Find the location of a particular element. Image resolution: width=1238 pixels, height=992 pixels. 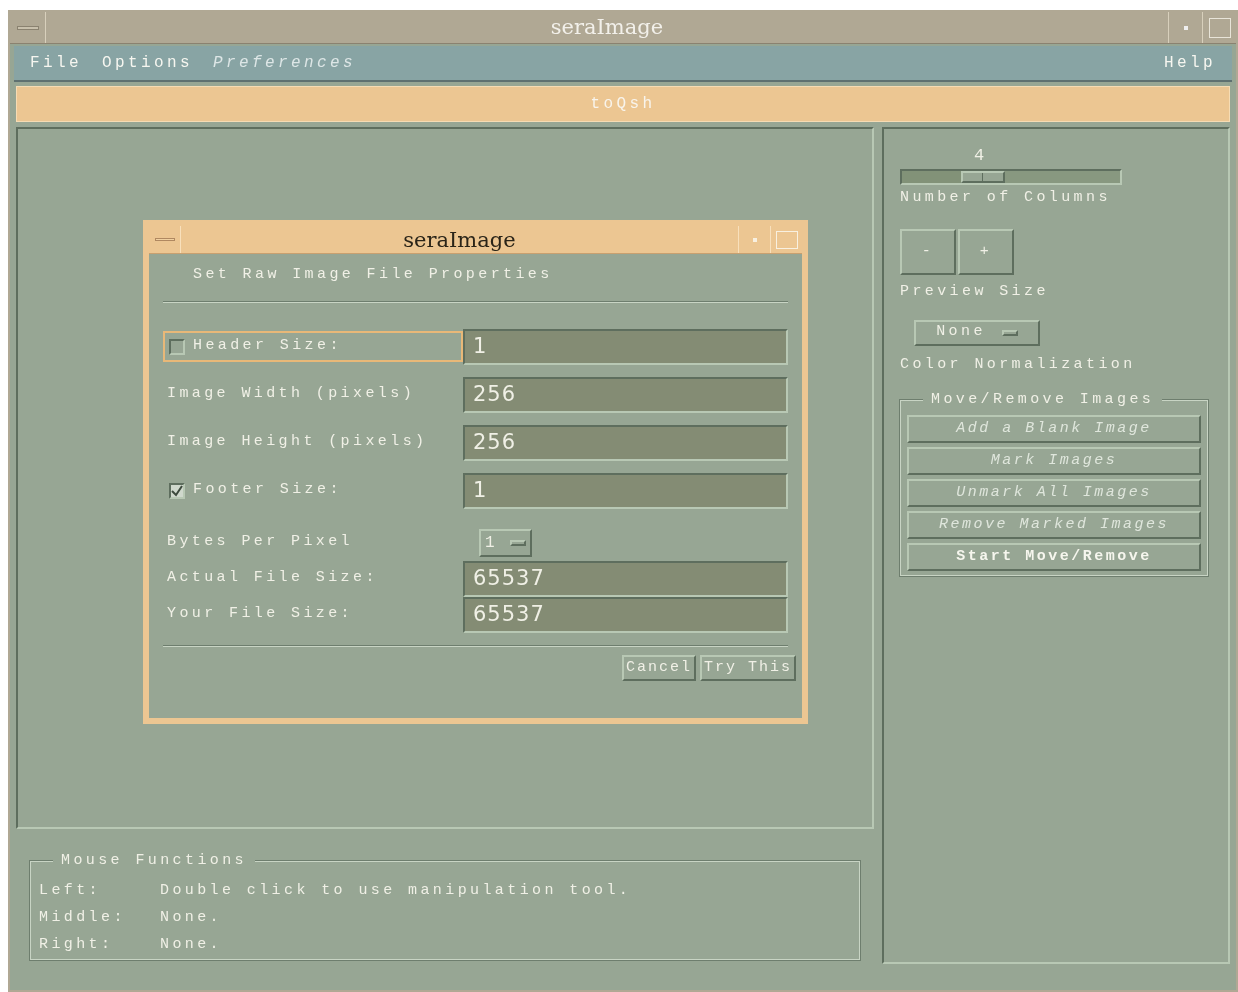

field-label: Footer Size: is located at coordinates (267, 490).